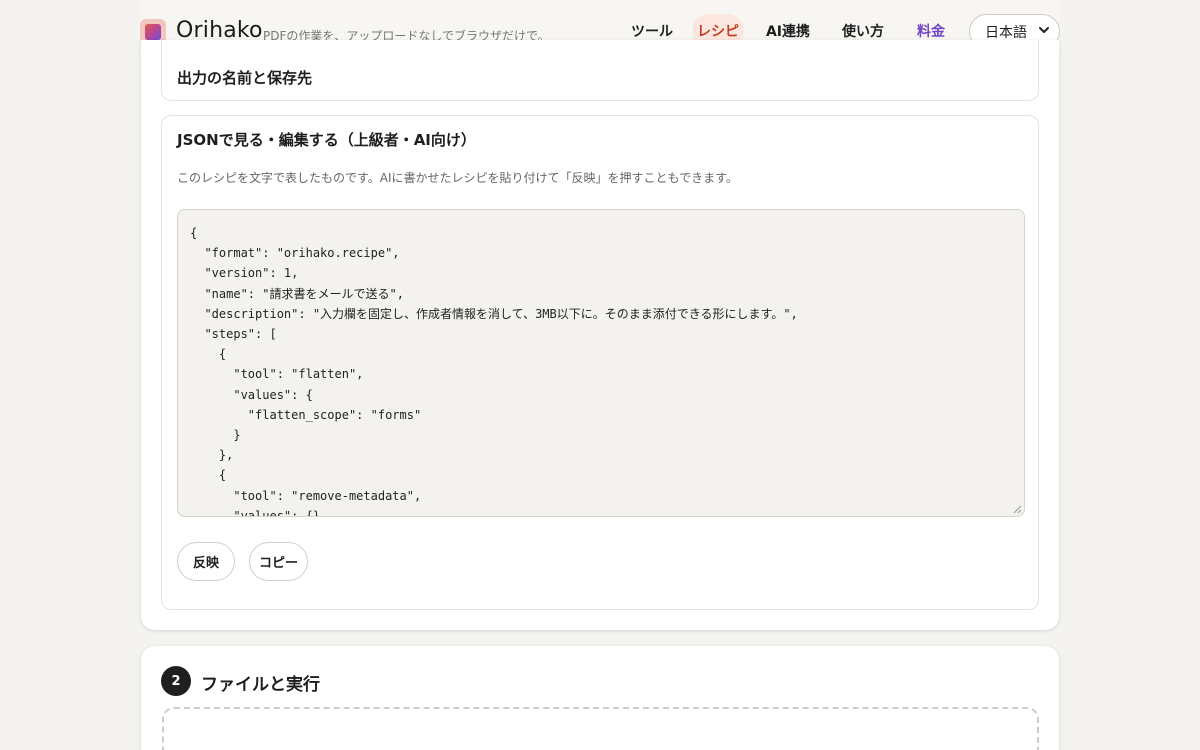  Describe the element at coordinates (1044, 30) in the screenshot. I see `chevron-down-icon` at that location.